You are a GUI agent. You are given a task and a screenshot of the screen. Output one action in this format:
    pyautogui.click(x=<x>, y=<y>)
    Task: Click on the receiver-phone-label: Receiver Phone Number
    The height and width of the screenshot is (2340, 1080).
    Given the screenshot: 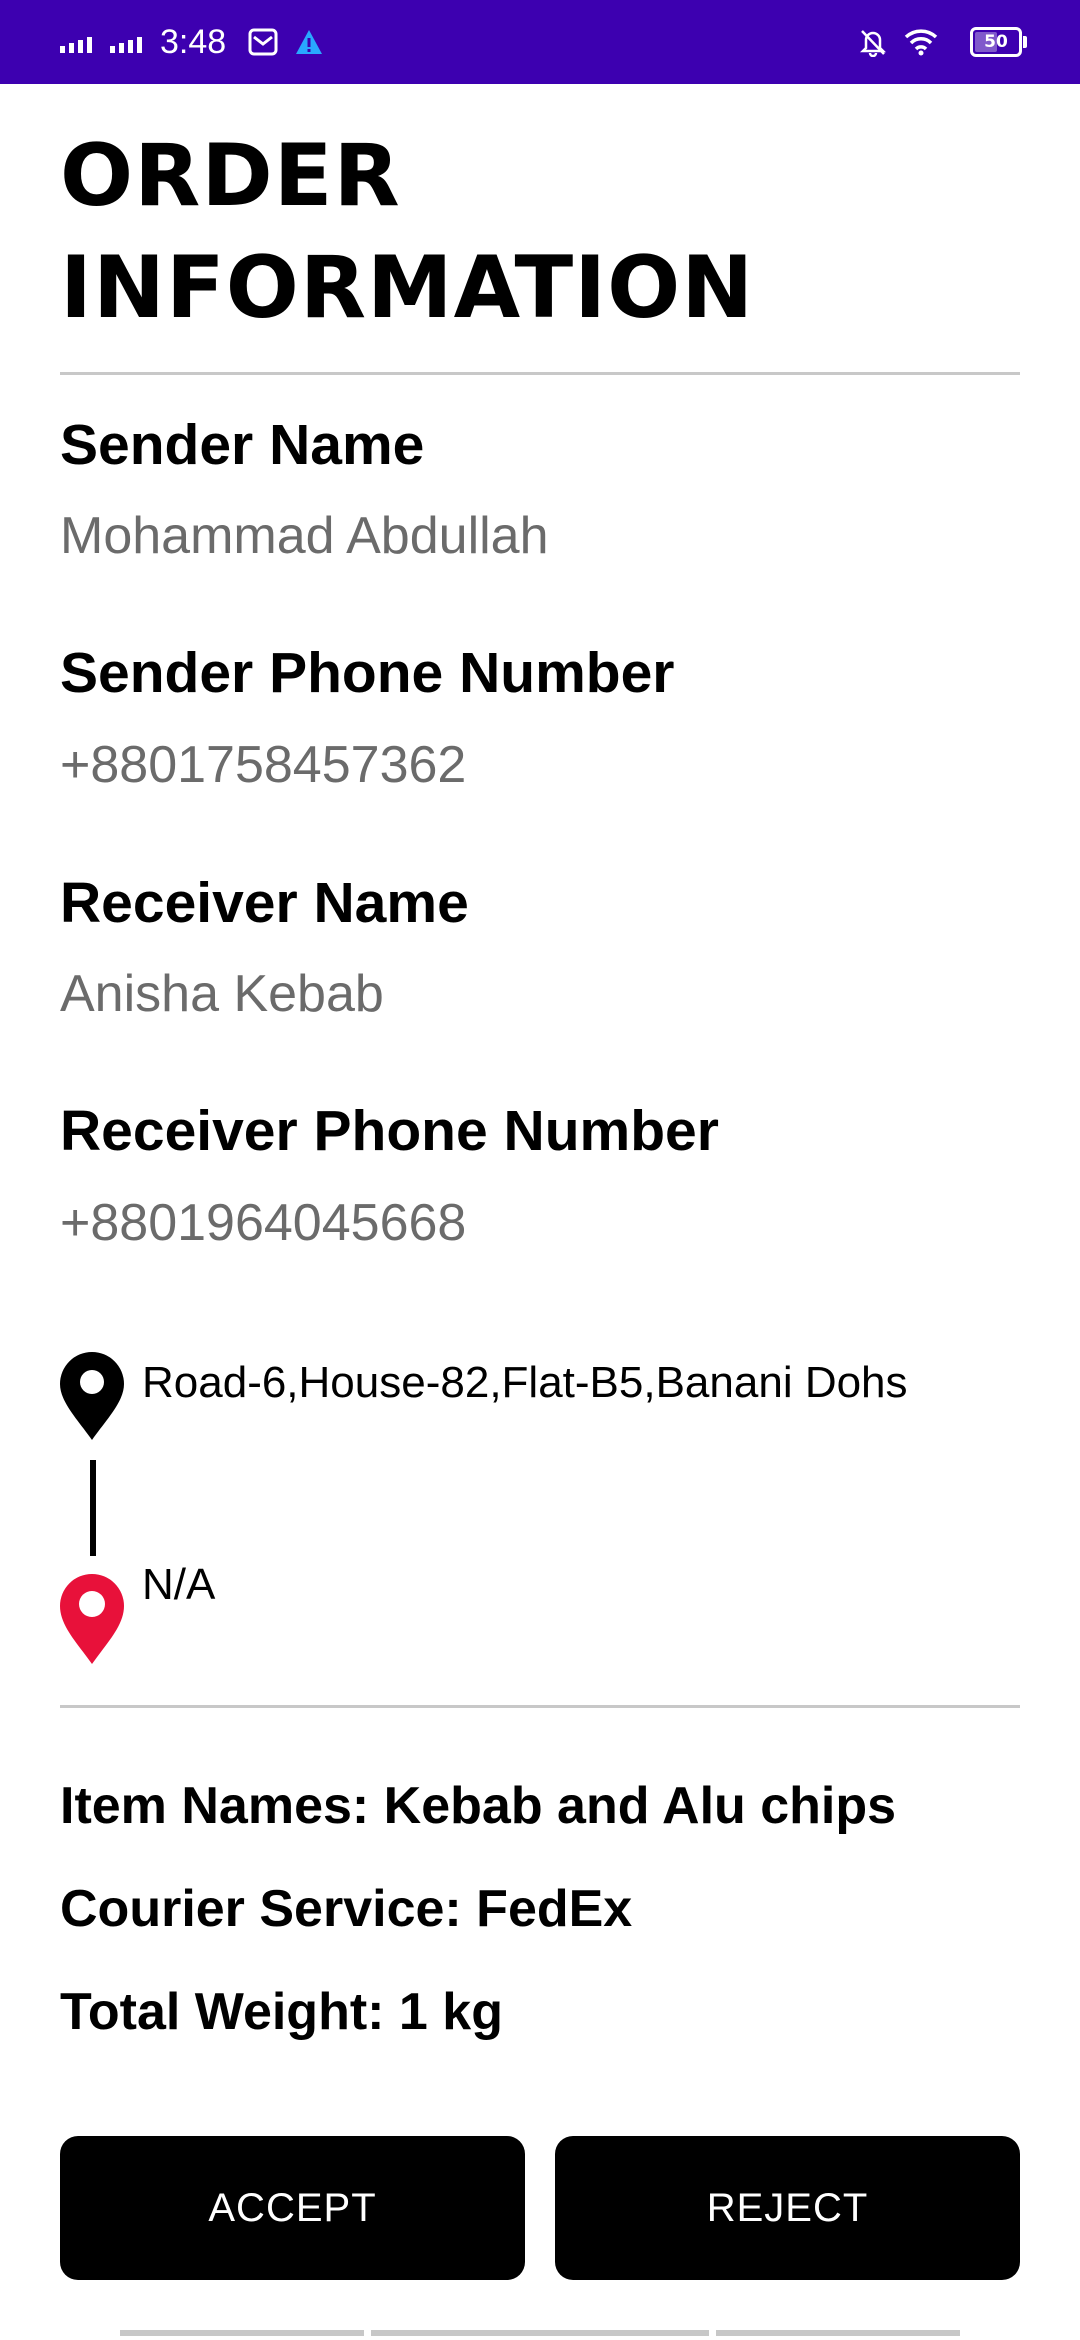 What is the action you would take?
    pyautogui.click(x=389, y=1131)
    